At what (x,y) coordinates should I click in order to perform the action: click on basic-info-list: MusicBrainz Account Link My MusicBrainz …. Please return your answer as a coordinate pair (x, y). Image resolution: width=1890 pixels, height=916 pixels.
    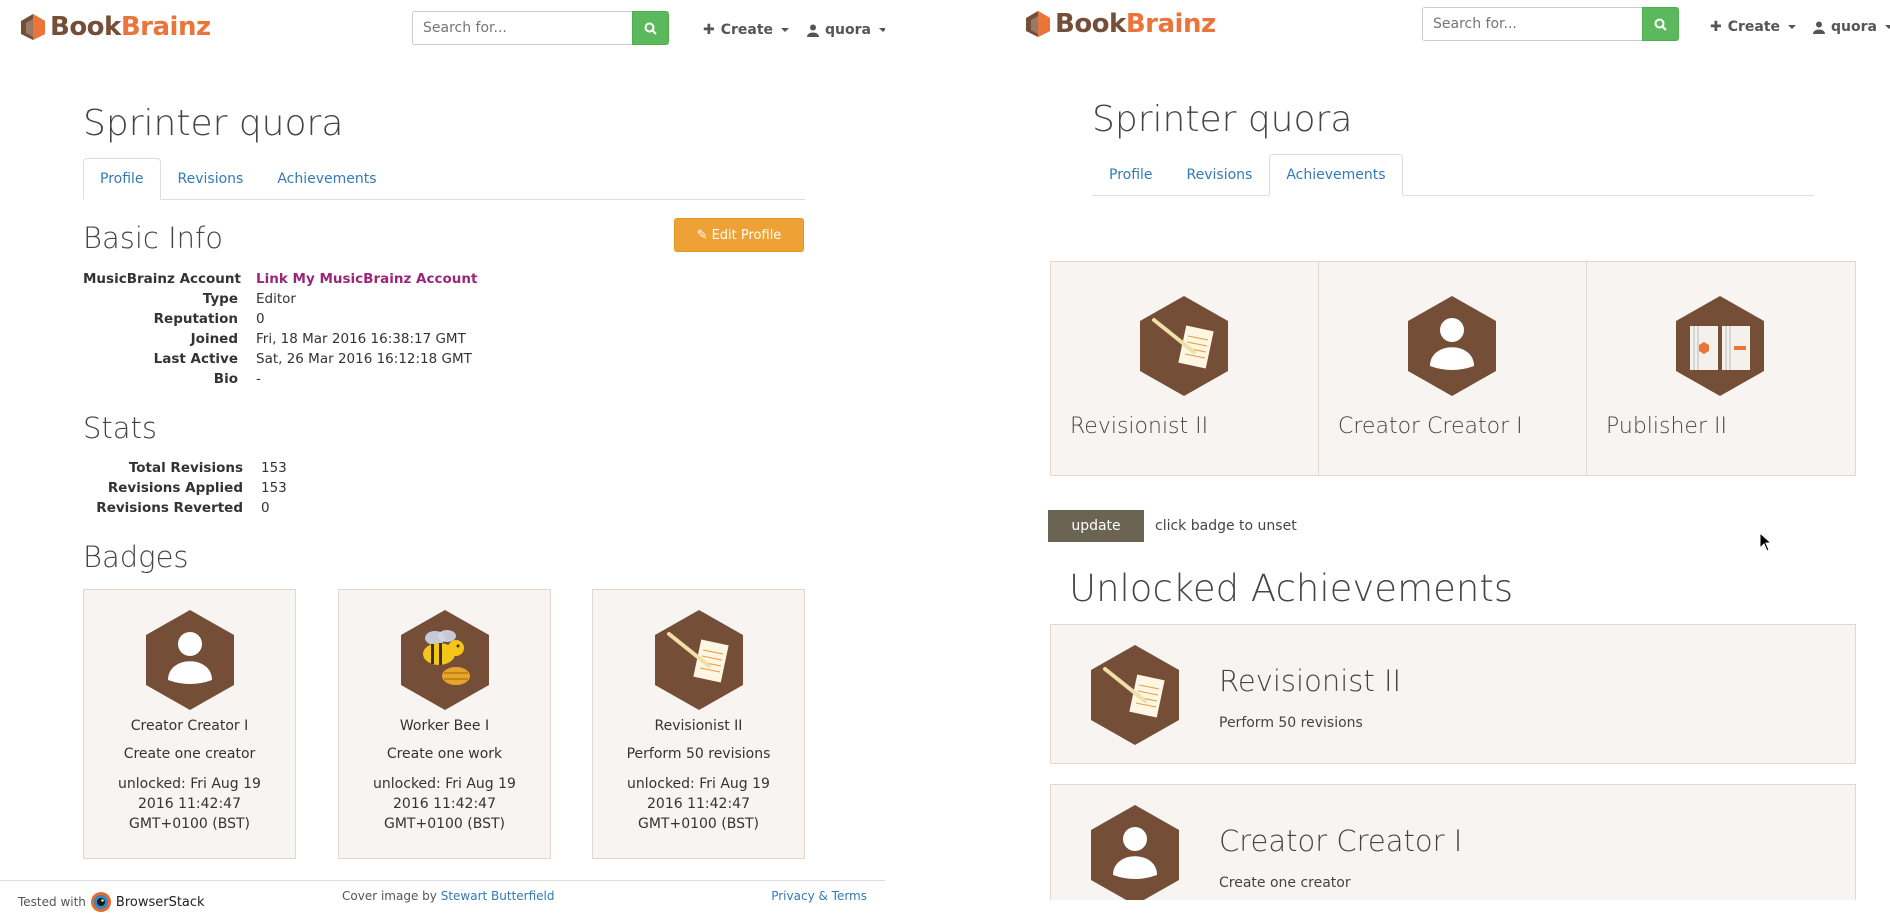
    Looking at the image, I should click on (280, 329).